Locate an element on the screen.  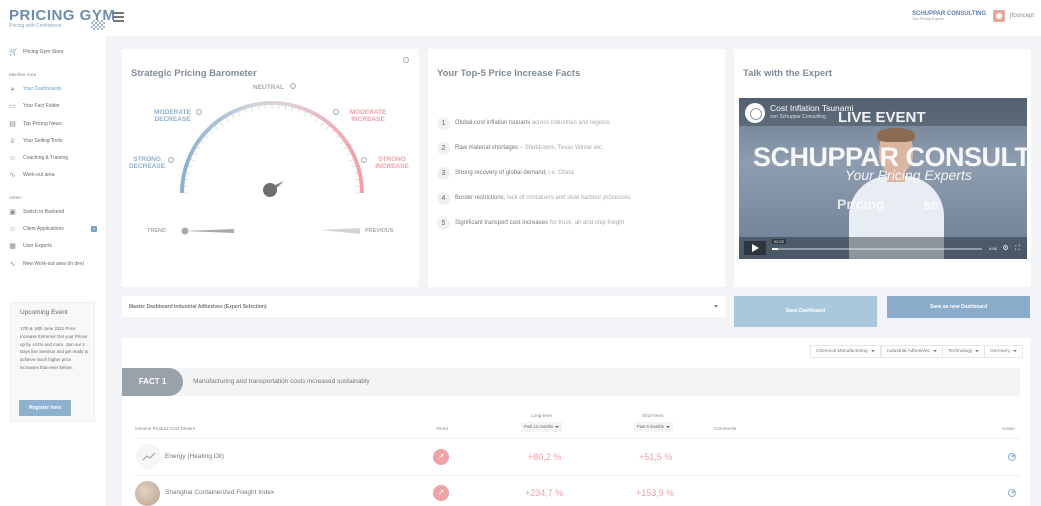
filter-industry: Chemical Manufacturing is located at coordinates (845, 351).